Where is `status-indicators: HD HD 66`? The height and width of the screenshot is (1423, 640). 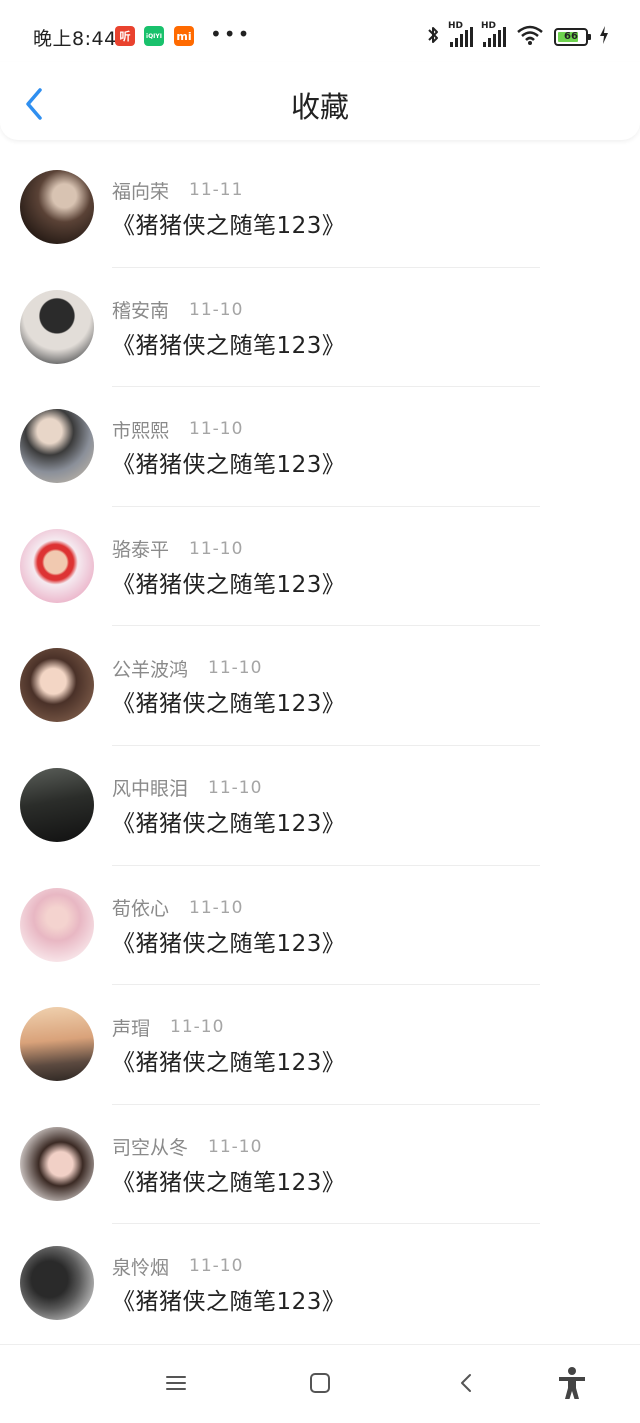
status-indicators: HD HD 66 is located at coordinates (518, 35).